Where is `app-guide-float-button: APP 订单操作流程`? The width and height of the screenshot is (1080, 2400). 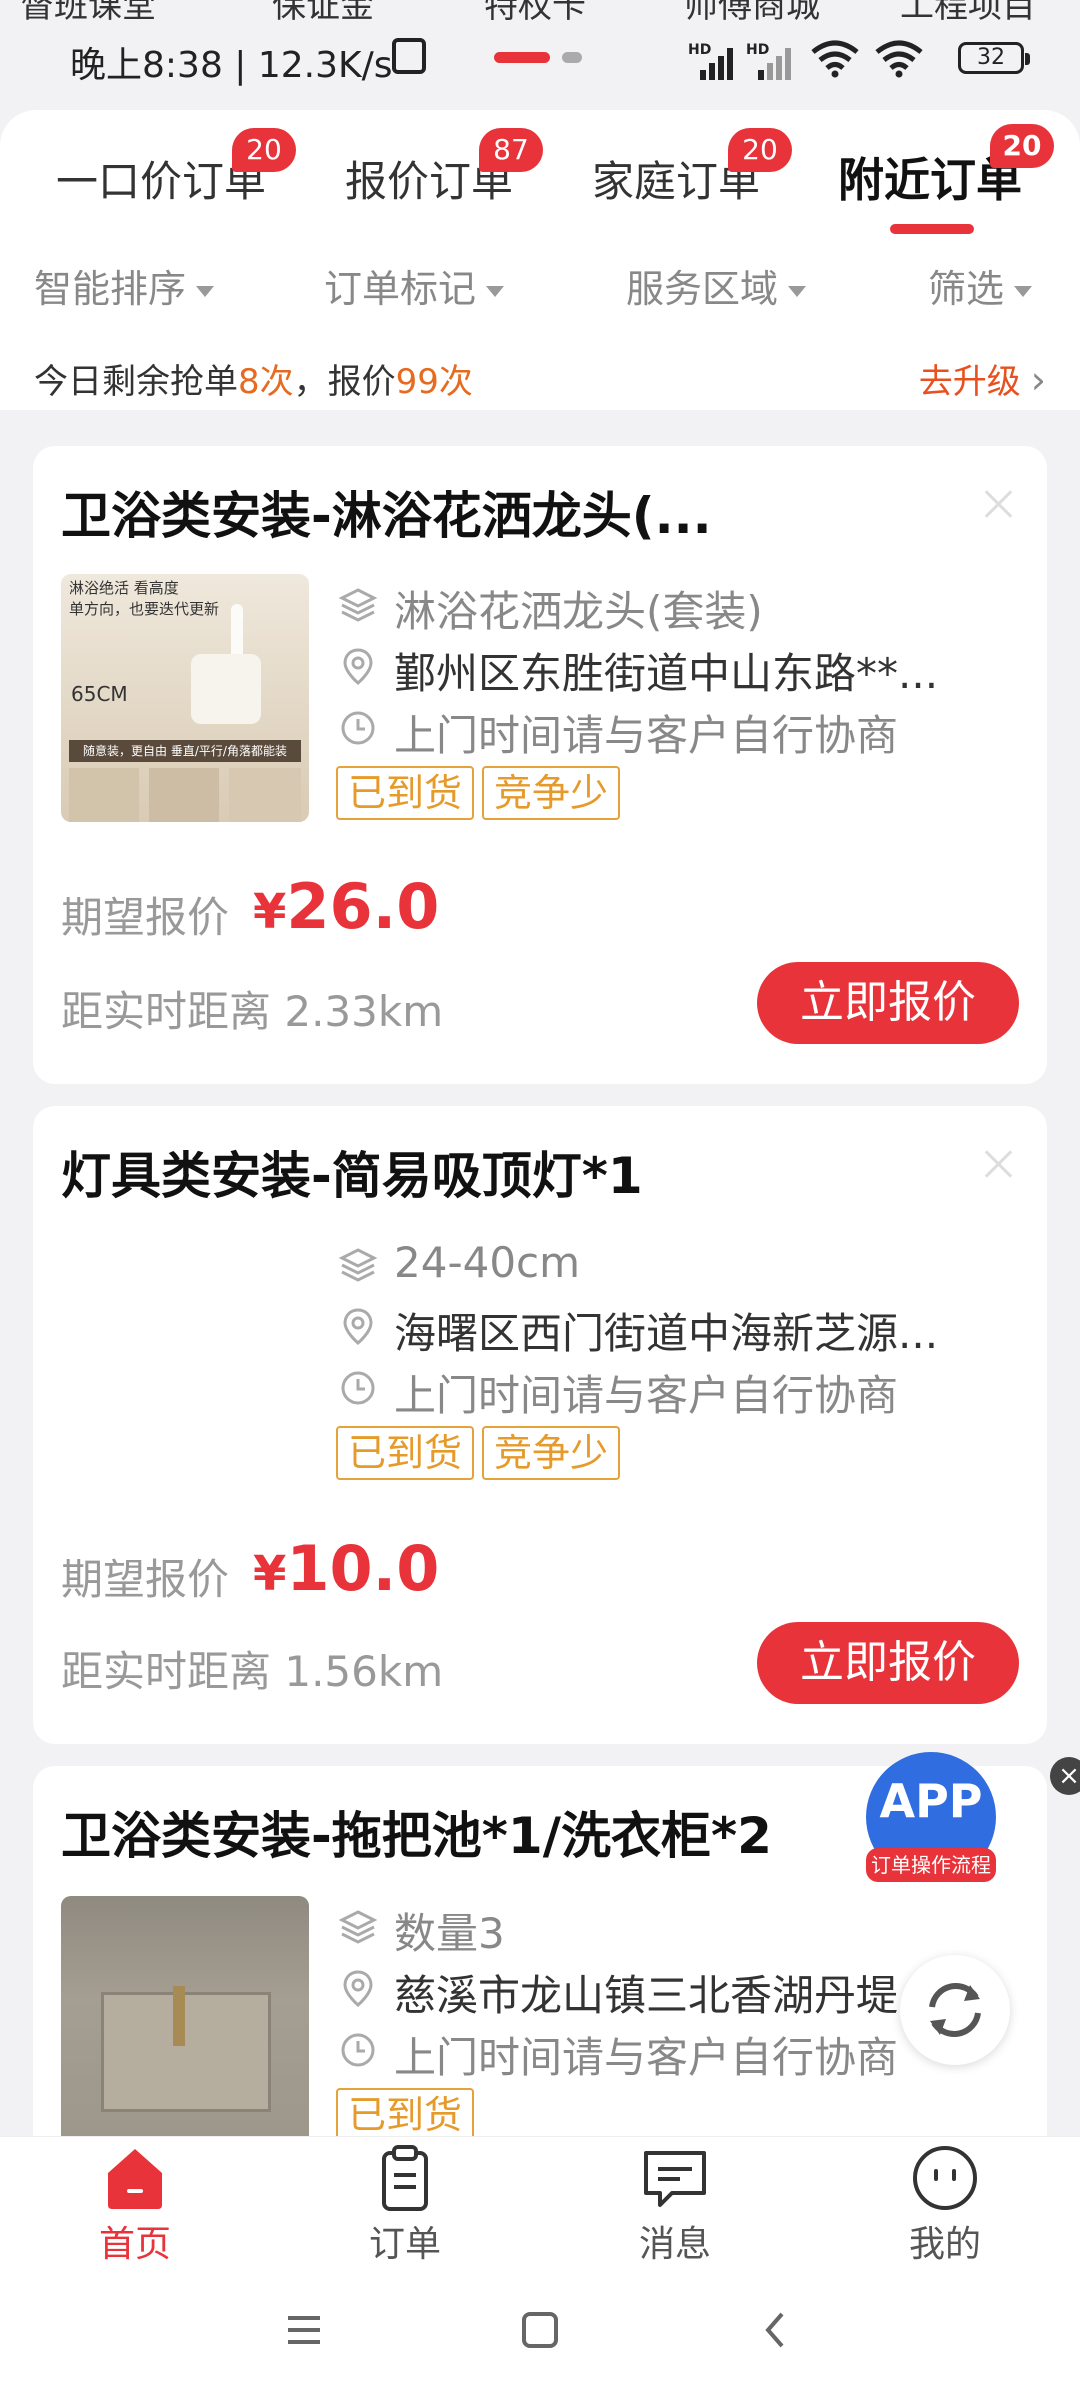 app-guide-float-button: APP 订单操作流程 is located at coordinates (931, 1817).